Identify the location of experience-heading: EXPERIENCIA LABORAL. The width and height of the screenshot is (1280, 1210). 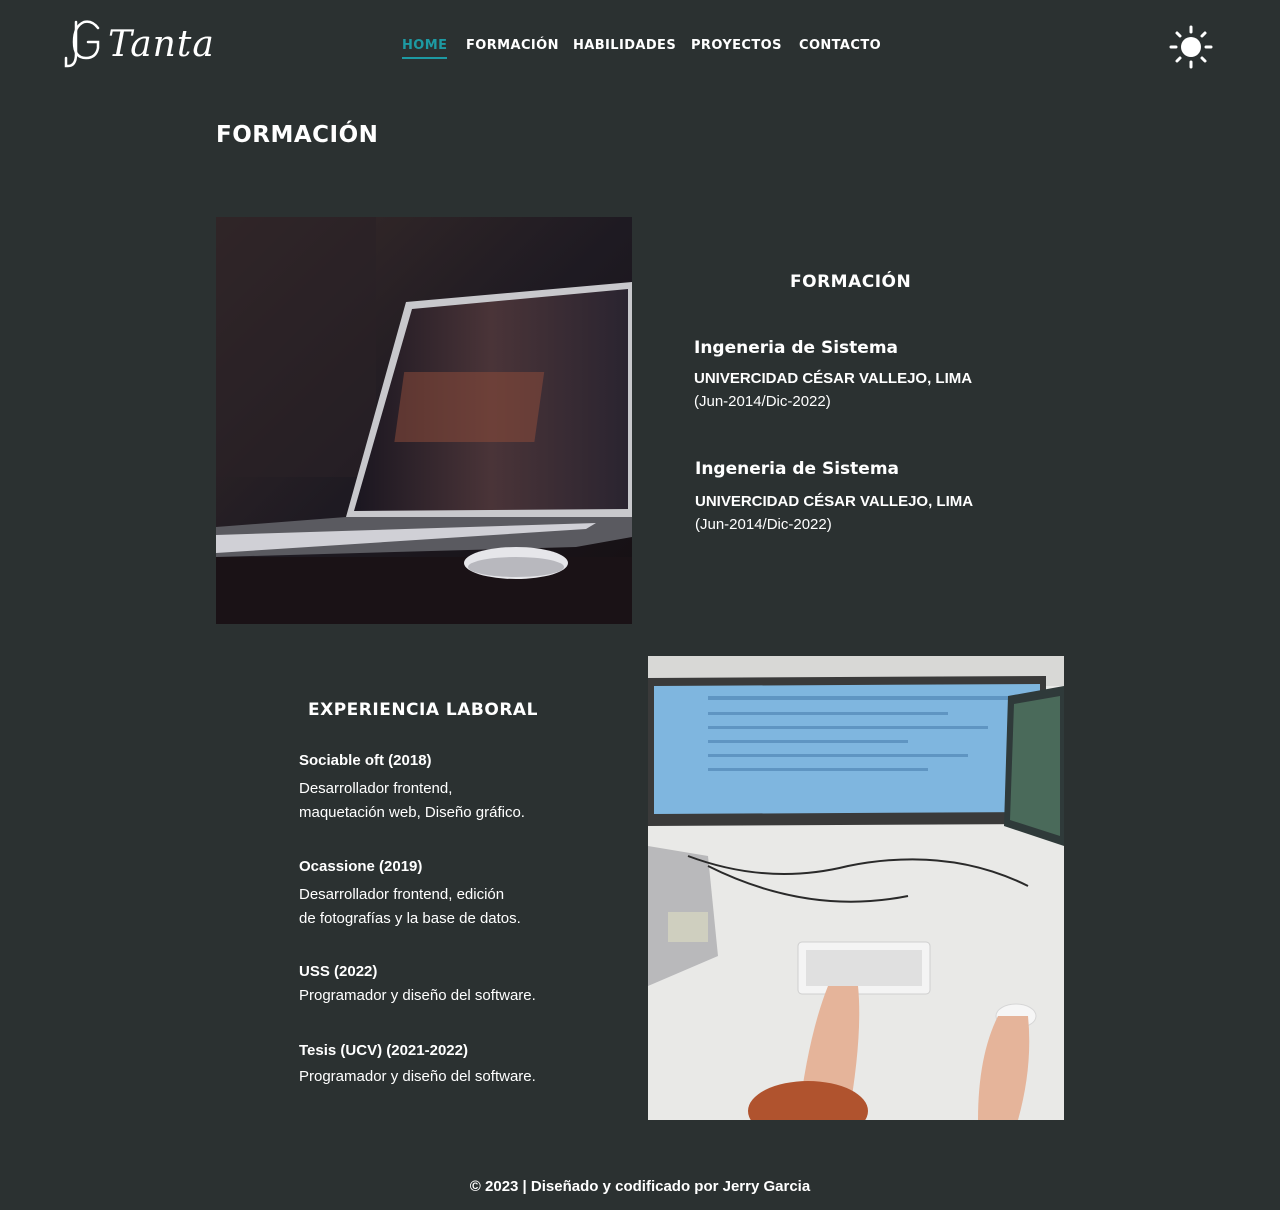
(423, 710).